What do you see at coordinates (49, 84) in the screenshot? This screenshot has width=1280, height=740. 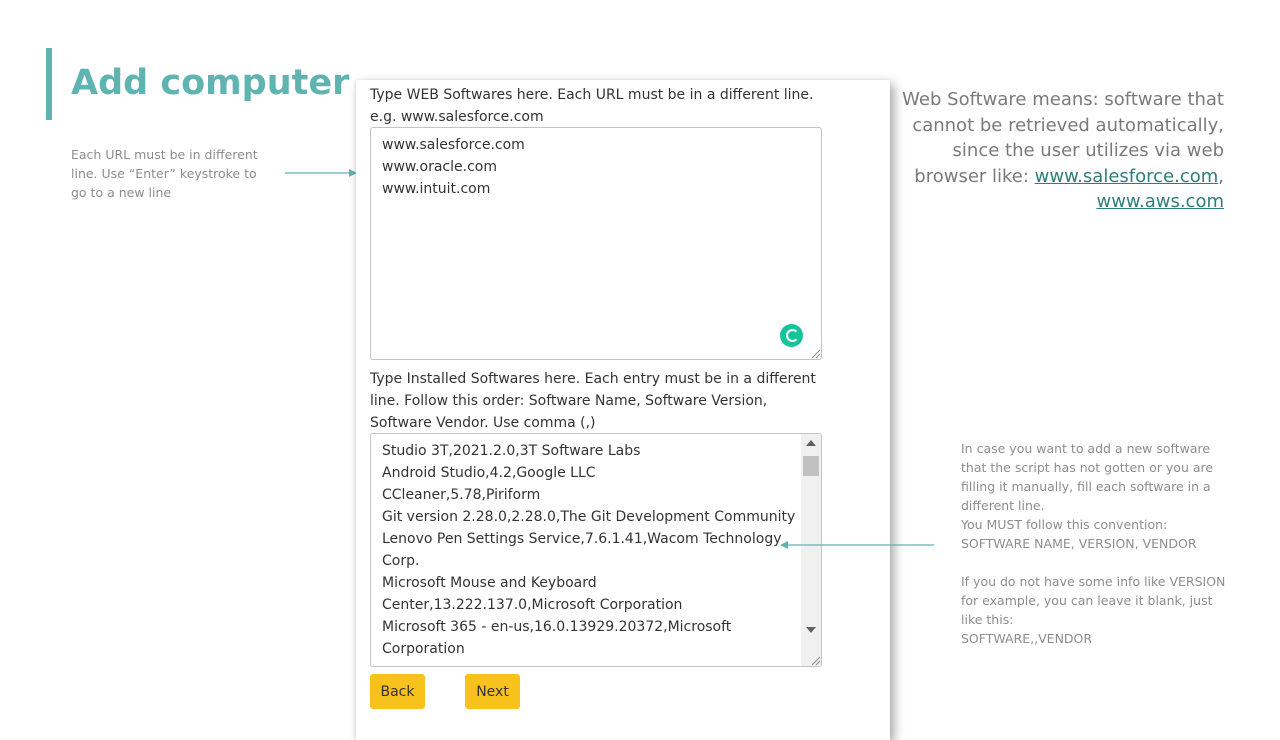 I see `title-accent-bar` at bounding box center [49, 84].